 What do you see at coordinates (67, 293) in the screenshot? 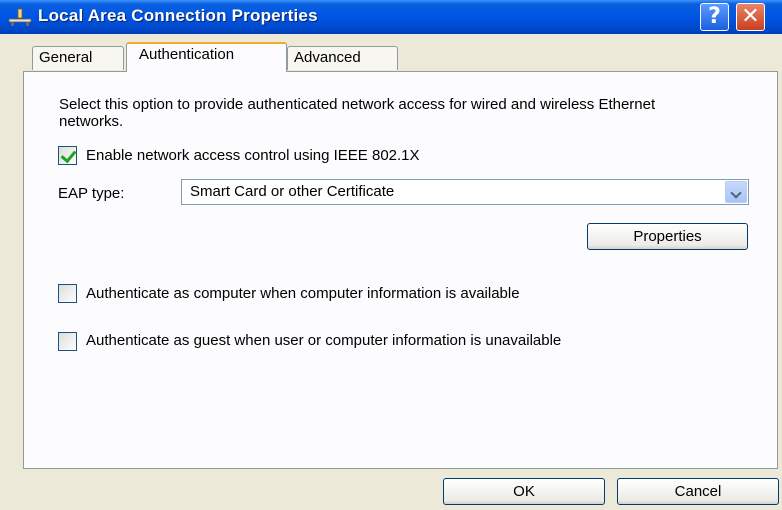
I see `auth-as-computer-checkbox` at bounding box center [67, 293].